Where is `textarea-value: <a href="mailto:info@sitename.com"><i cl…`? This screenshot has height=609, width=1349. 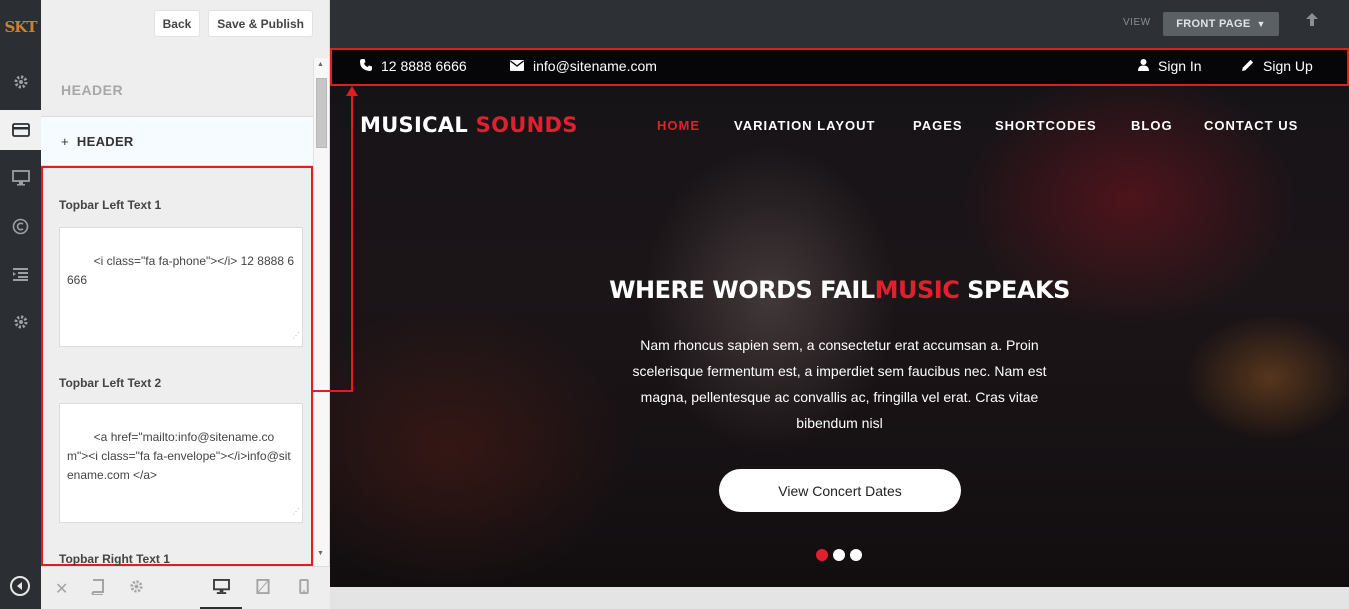
textarea-value: <a href="mailto:info@sitename.com"><i cl… is located at coordinates (179, 456).